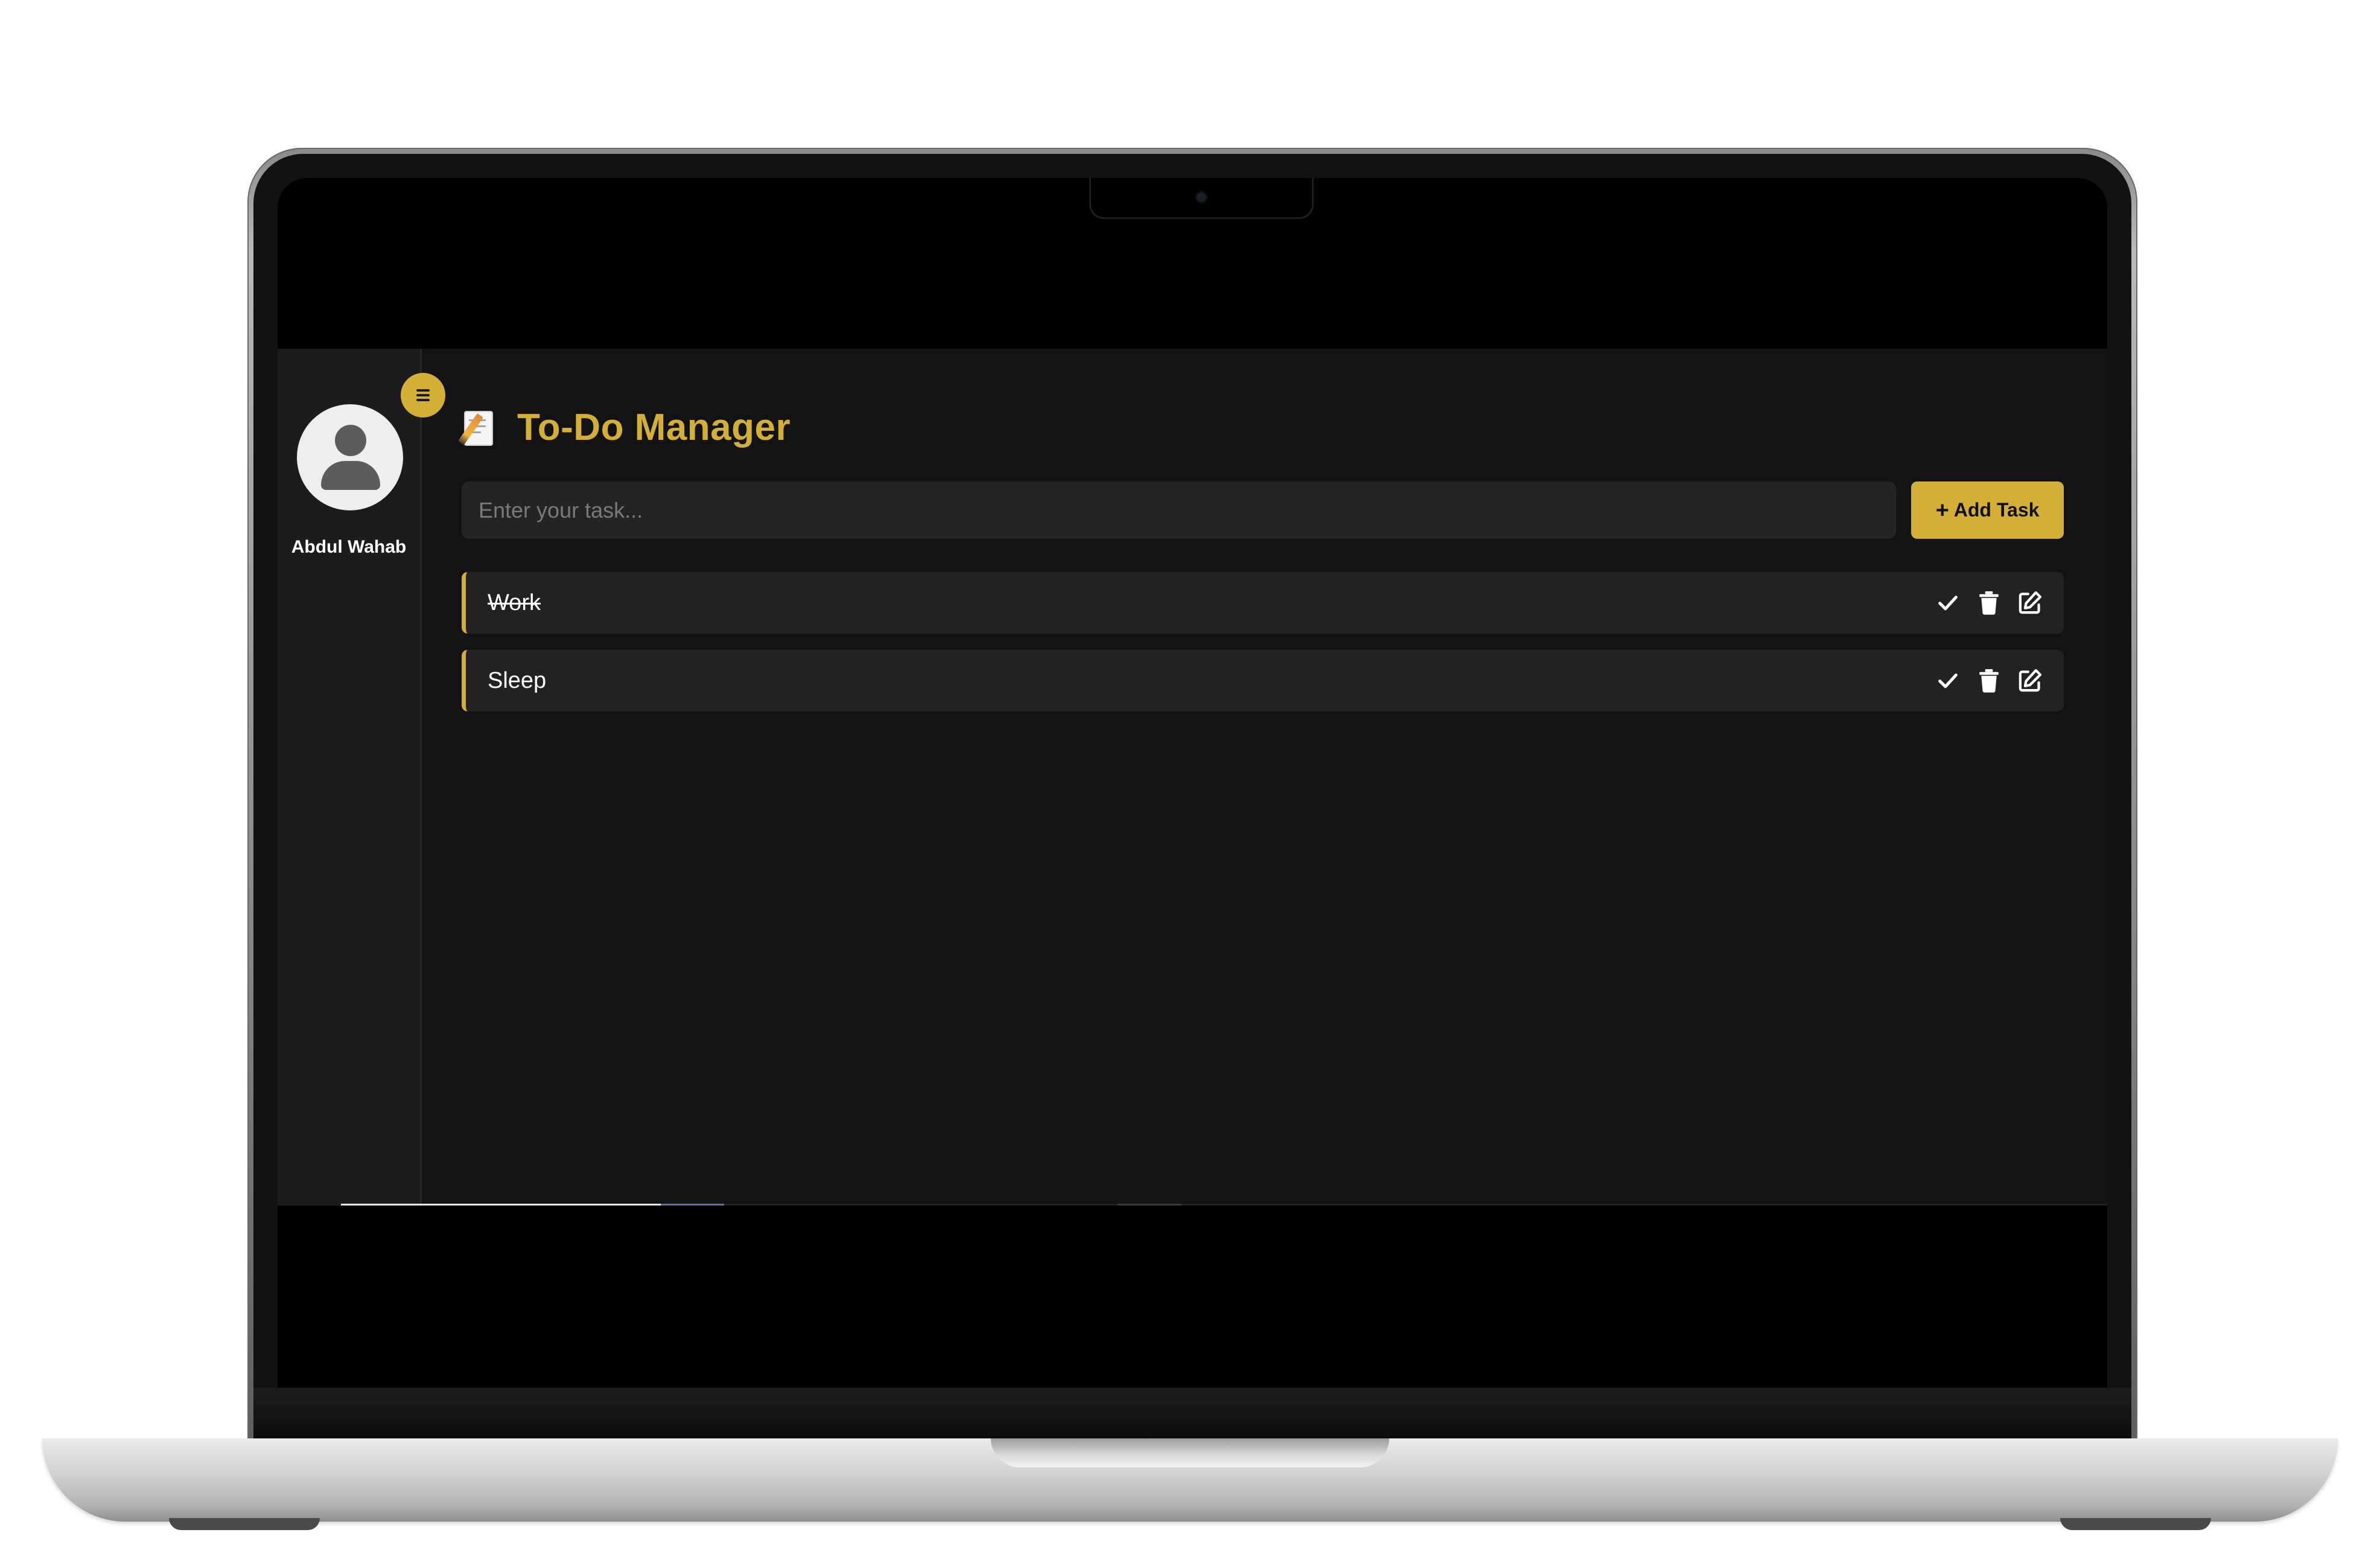  Describe the element at coordinates (517, 680) in the screenshot. I see `task-text: Sleep` at that location.